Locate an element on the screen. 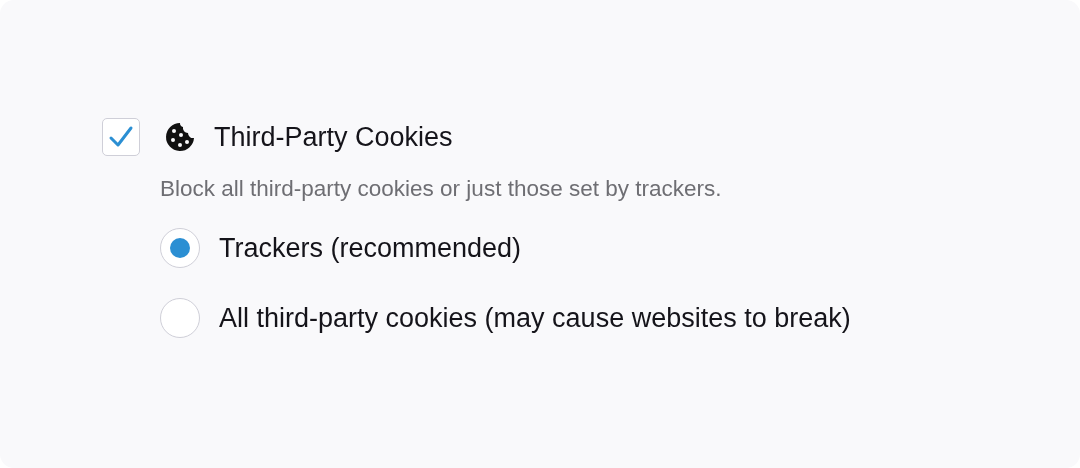 The height and width of the screenshot is (468, 1080). checkbox is located at coordinates (121, 137).